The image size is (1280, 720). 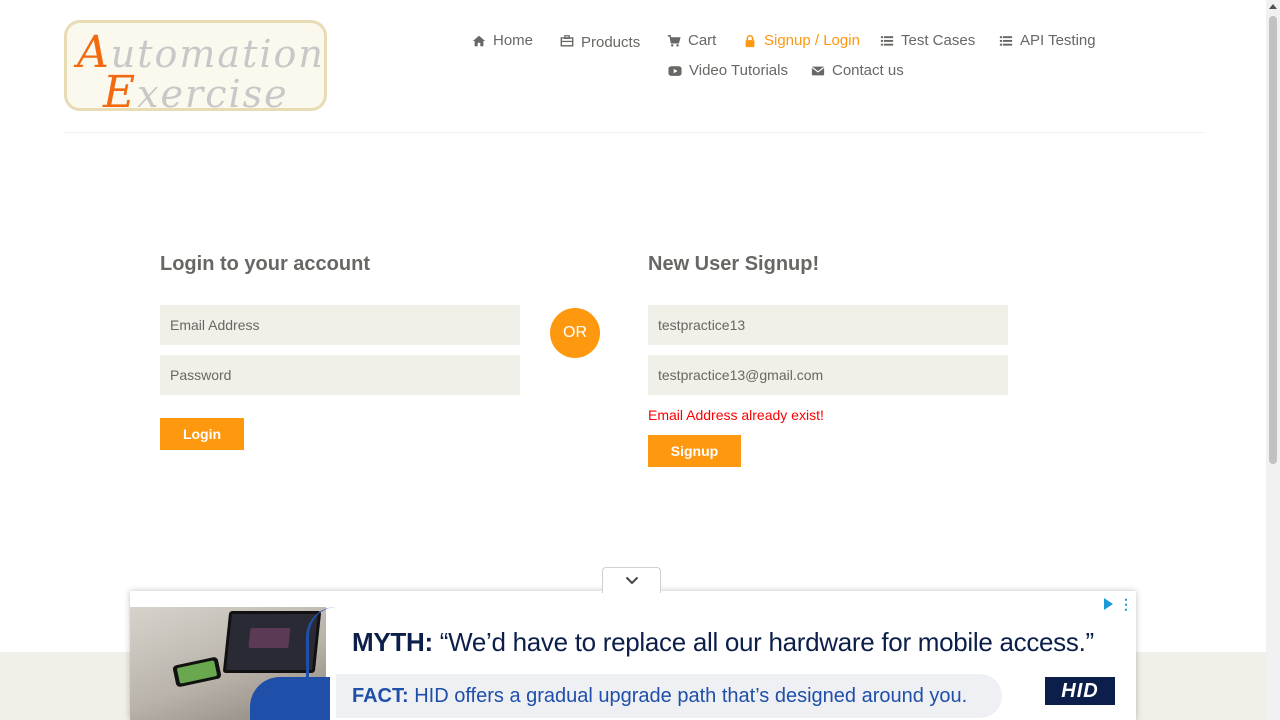 I want to click on cart-icon, so click(x=674, y=41).